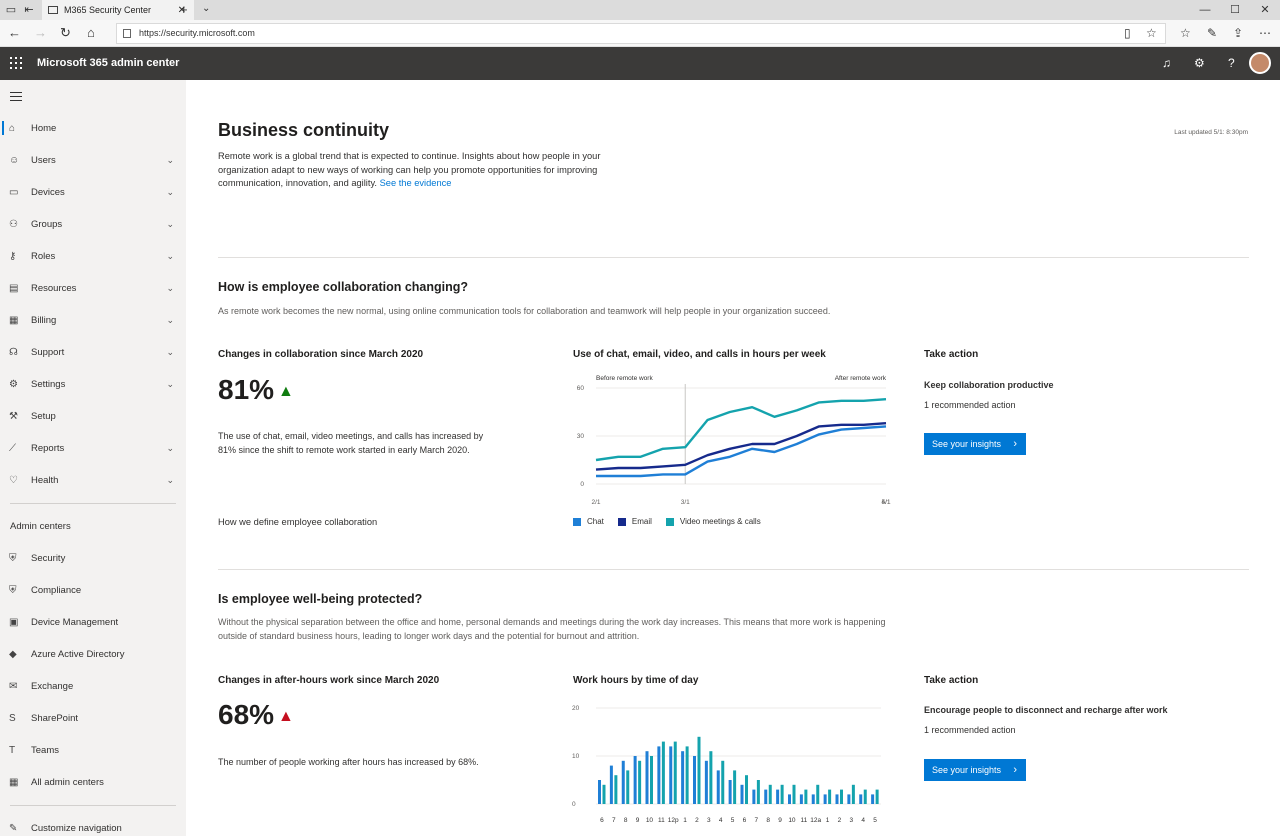 Image resolution: width=1280 pixels, height=838 pixels. I want to click on sidebar-item-resources: ▤ Resources ⌄, so click(93, 288).